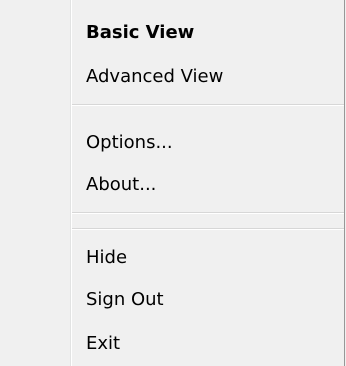 The height and width of the screenshot is (366, 346). What do you see at coordinates (103, 343) in the screenshot?
I see `menu-item-label: Exit` at bounding box center [103, 343].